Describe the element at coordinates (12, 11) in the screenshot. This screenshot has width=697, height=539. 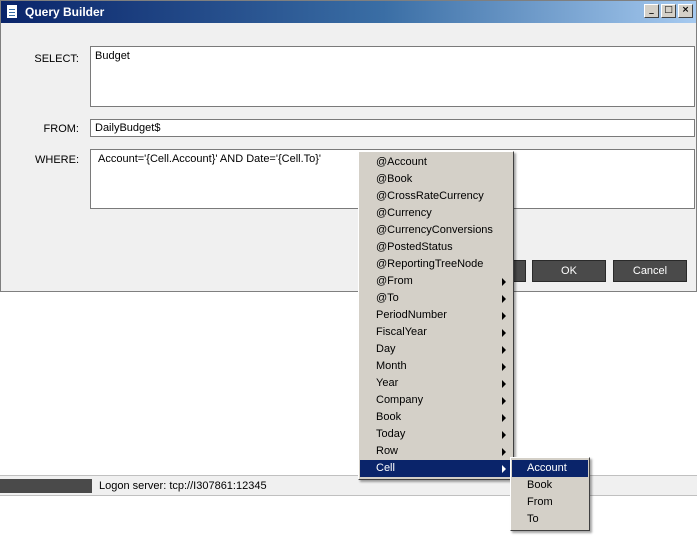
I see `document-icon` at that location.